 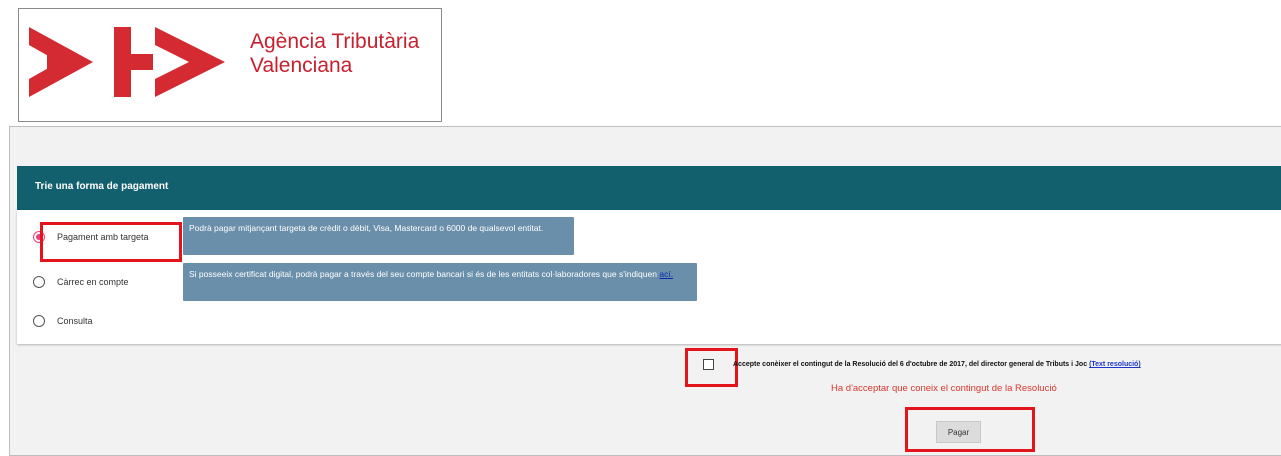 What do you see at coordinates (970, 429) in the screenshot?
I see `highlight-pay-button` at bounding box center [970, 429].